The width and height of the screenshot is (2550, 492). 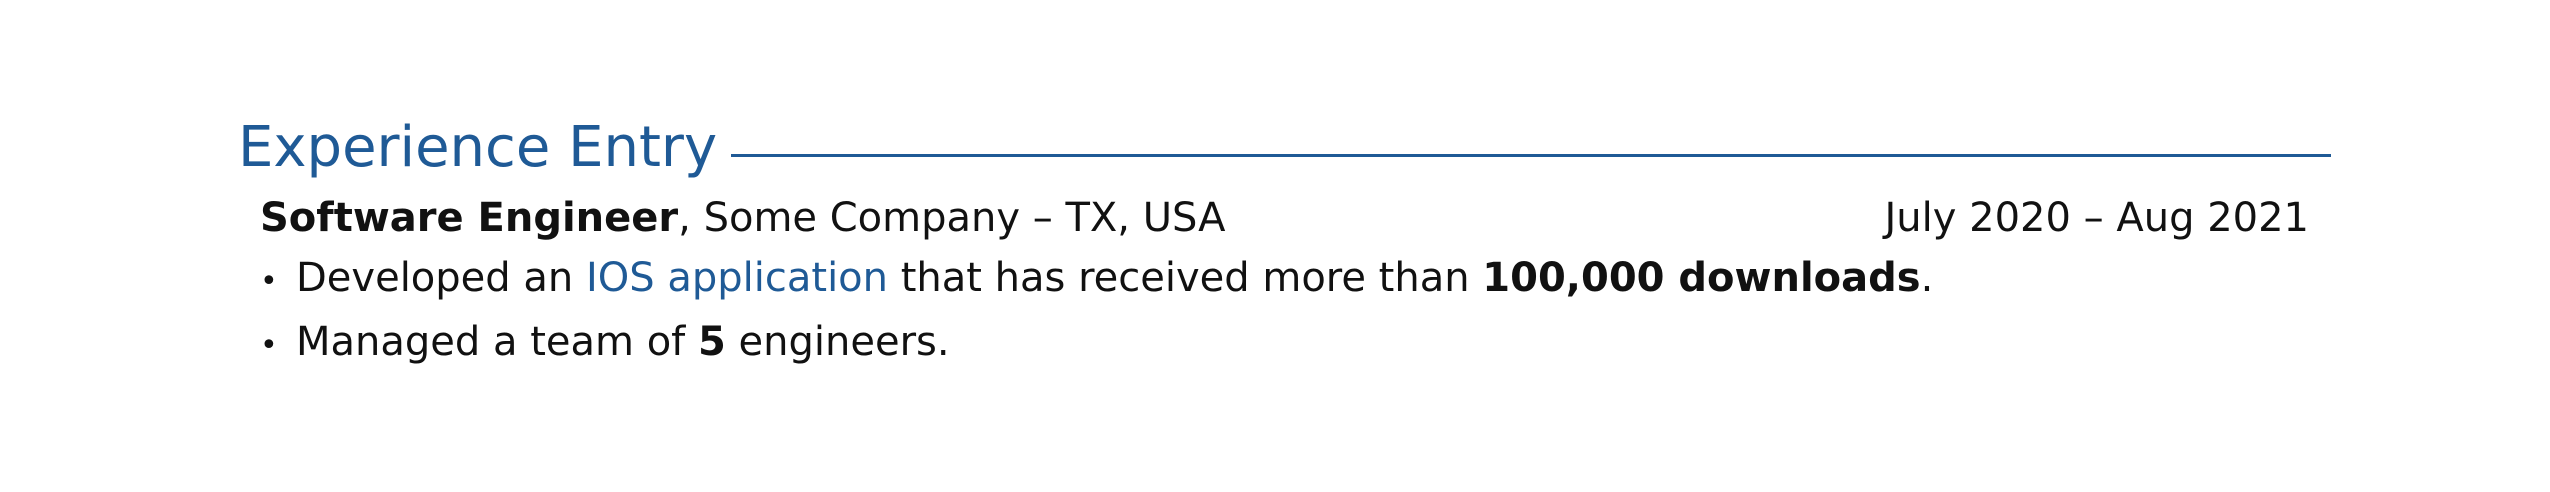 What do you see at coordinates (1185, 278) in the screenshot?
I see `bullet-text-part: that has received more than` at bounding box center [1185, 278].